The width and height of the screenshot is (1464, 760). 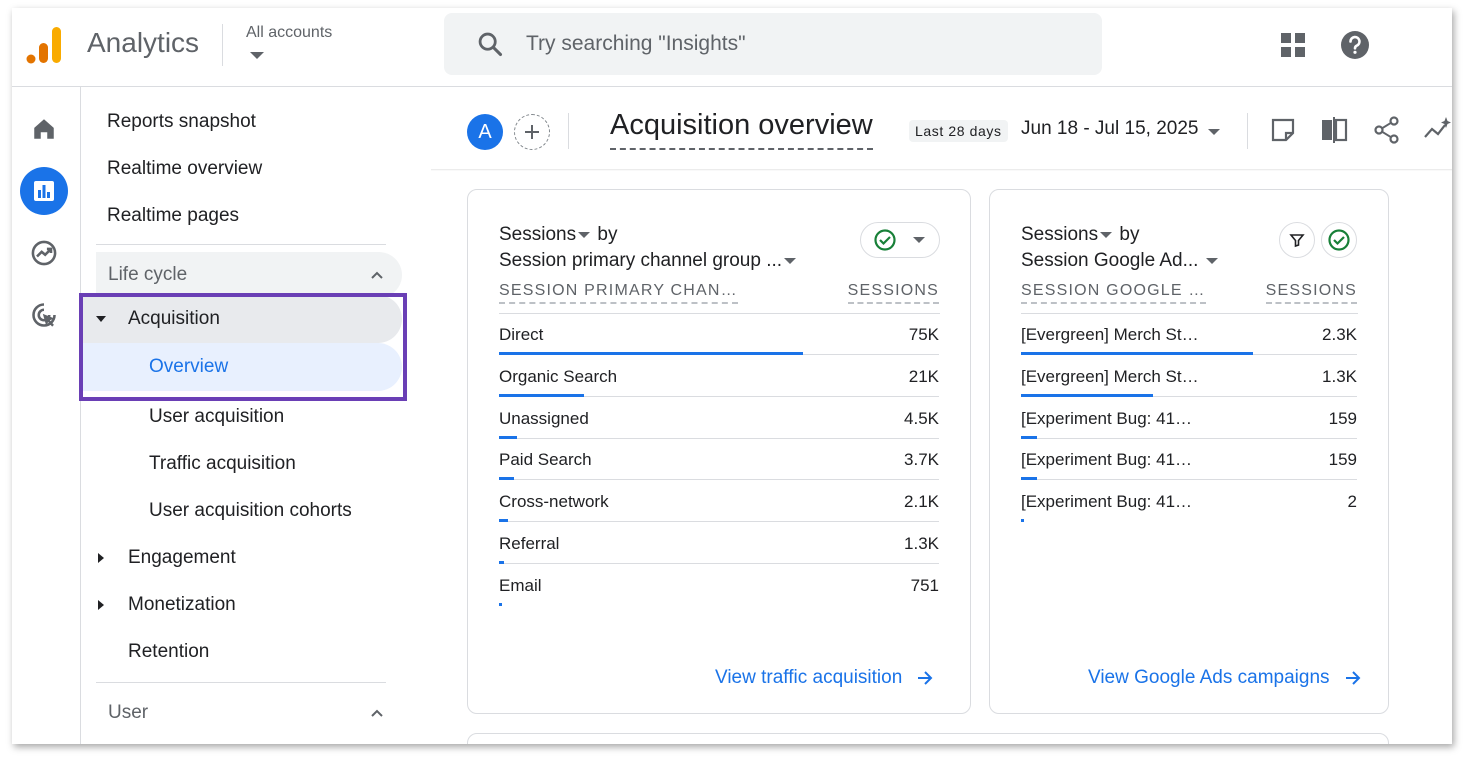 What do you see at coordinates (1214, 132) in the screenshot?
I see `date-caret-icon` at bounding box center [1214, 132].